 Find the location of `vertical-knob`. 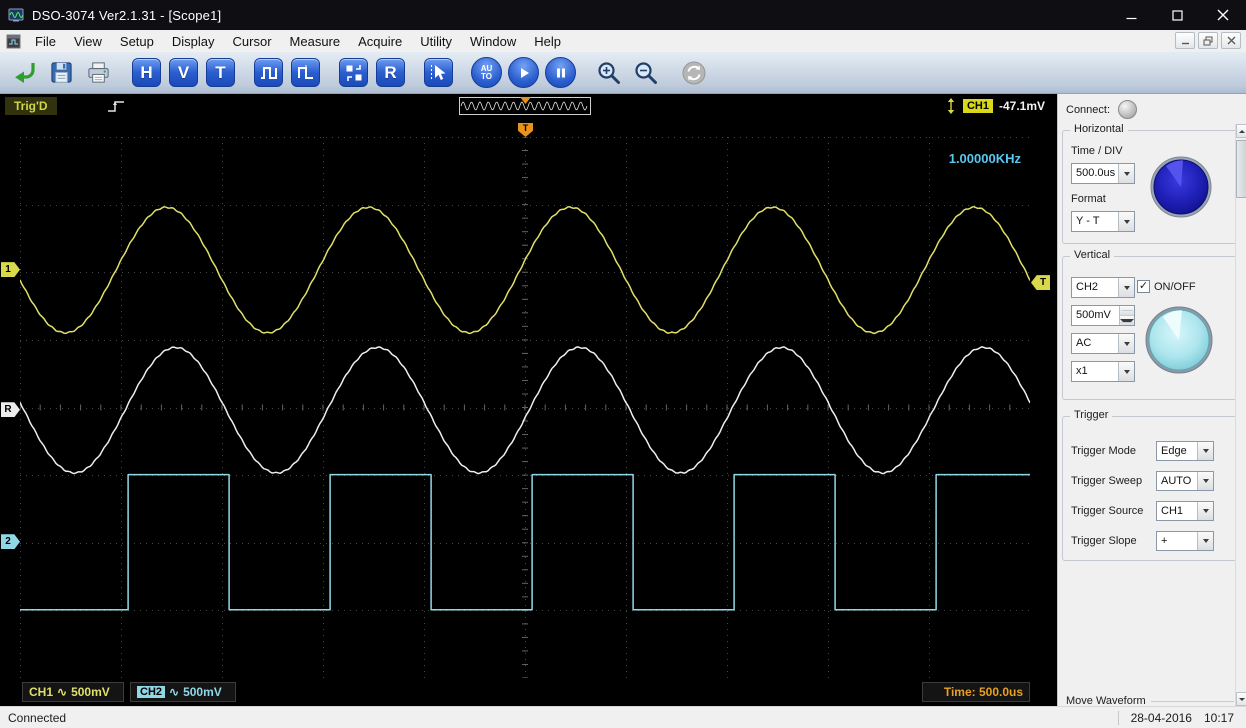

vertical-knob is located at coordinates (1179, 342).